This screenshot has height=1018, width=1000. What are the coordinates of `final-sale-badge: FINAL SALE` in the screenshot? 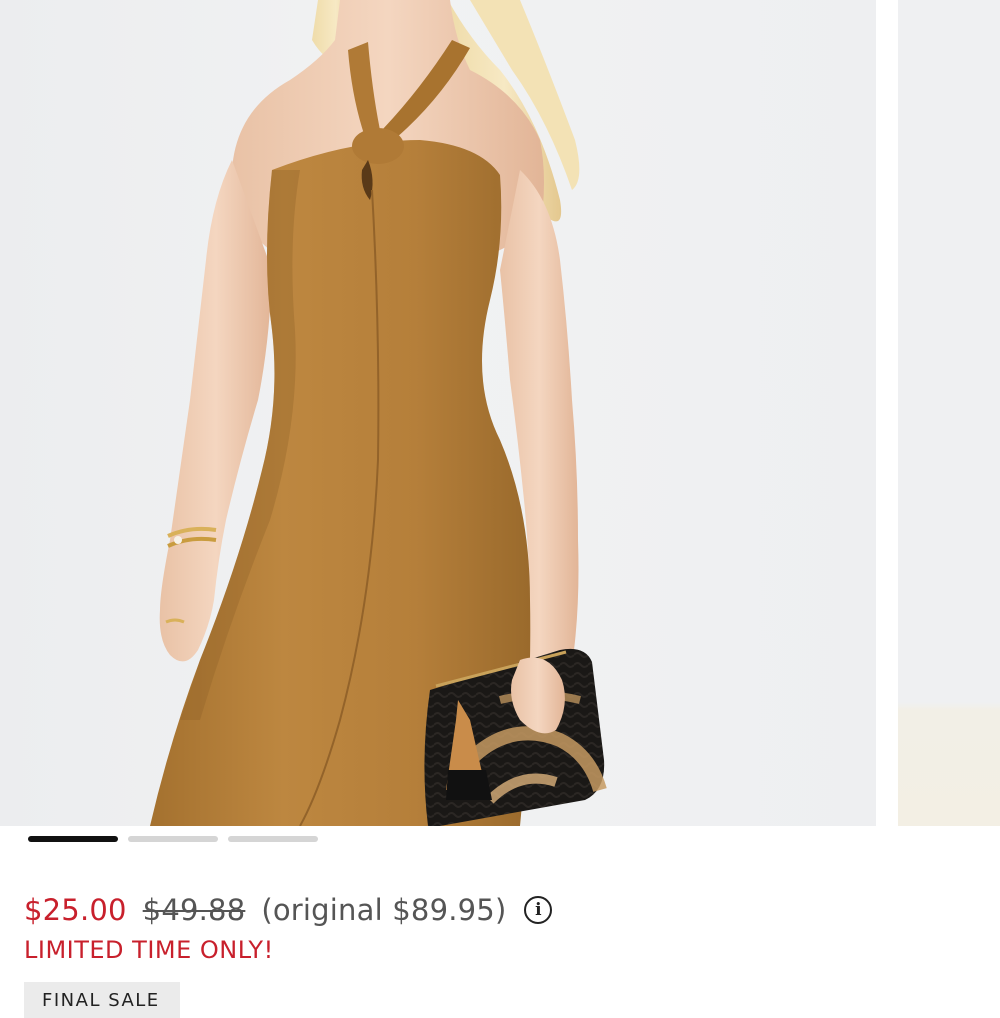 It's located at (102, 1000).